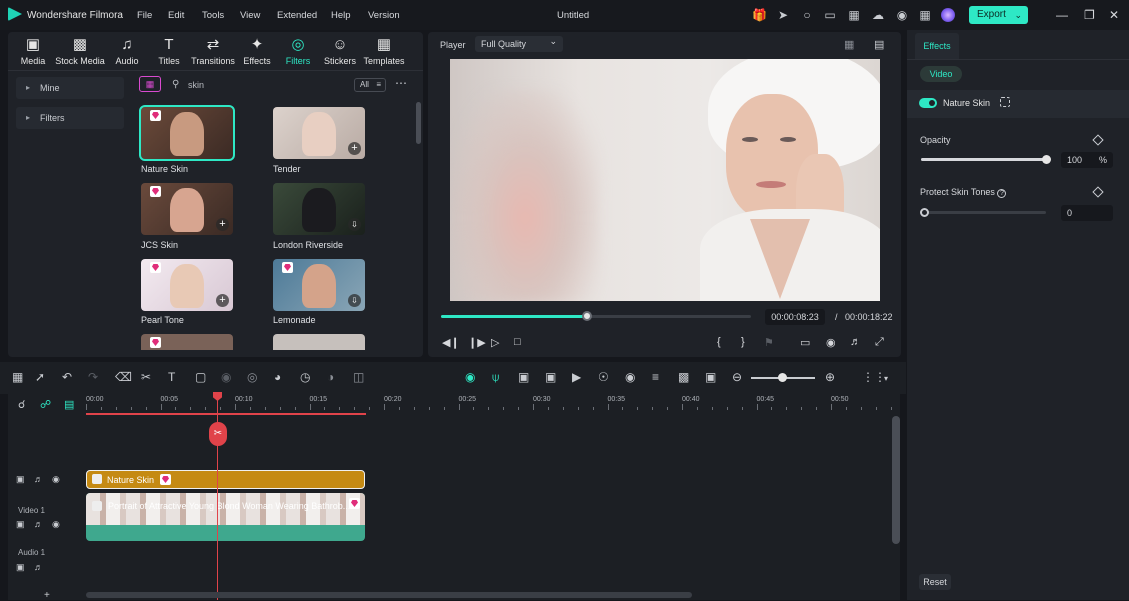 The width and height of the screenshot is (1129, 601). What do you see at coordinates (719, 342) in the screenshot?
I see `mark-in-icon: {` at bounding box center [719, 342].